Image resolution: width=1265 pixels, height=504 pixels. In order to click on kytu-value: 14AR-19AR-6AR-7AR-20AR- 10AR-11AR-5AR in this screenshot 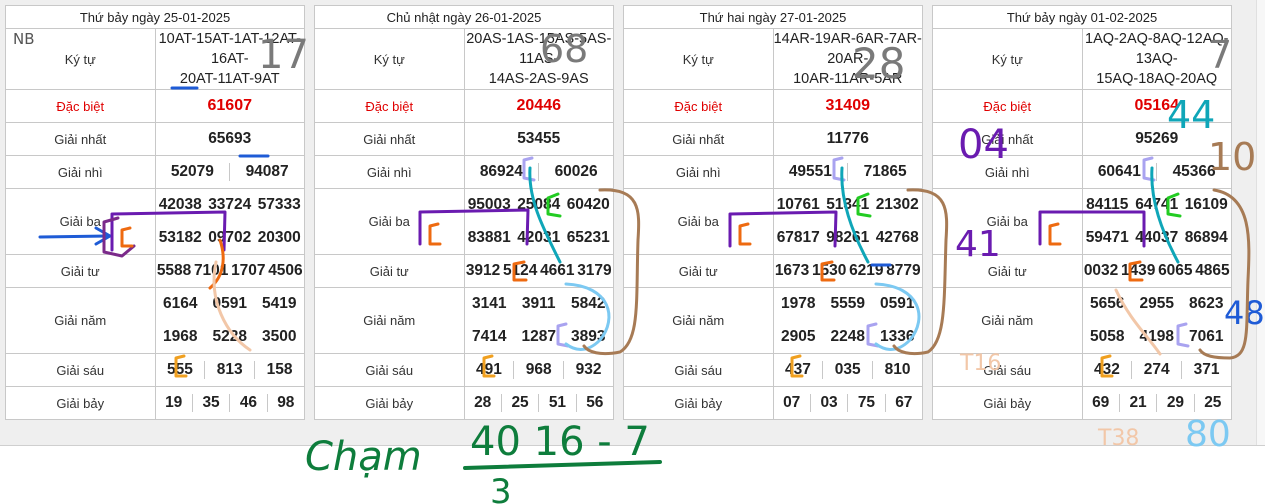, I will do `click(847, 59)`.